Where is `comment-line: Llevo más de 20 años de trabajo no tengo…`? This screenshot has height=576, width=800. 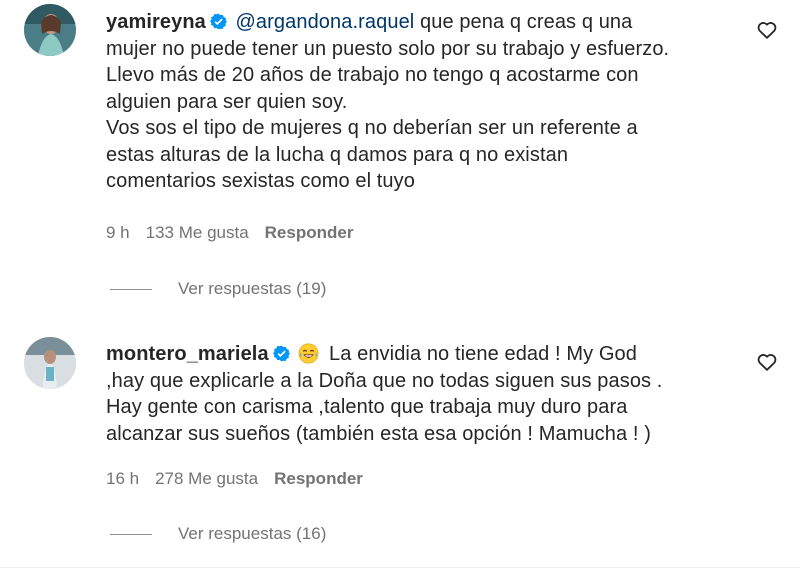
comment-line: Llevo más de 20 años de trabajo no tengo… is located at coordinates (372, 75).